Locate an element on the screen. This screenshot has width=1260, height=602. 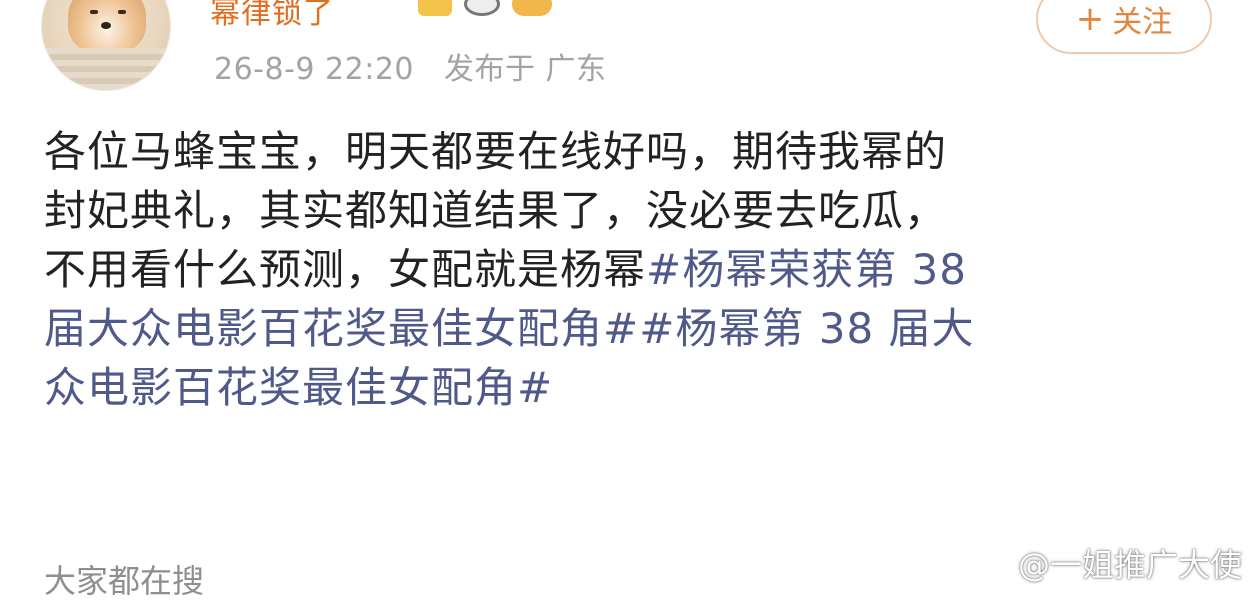
trending-label: 大家都在搜 is located at coordinates (124, 579).